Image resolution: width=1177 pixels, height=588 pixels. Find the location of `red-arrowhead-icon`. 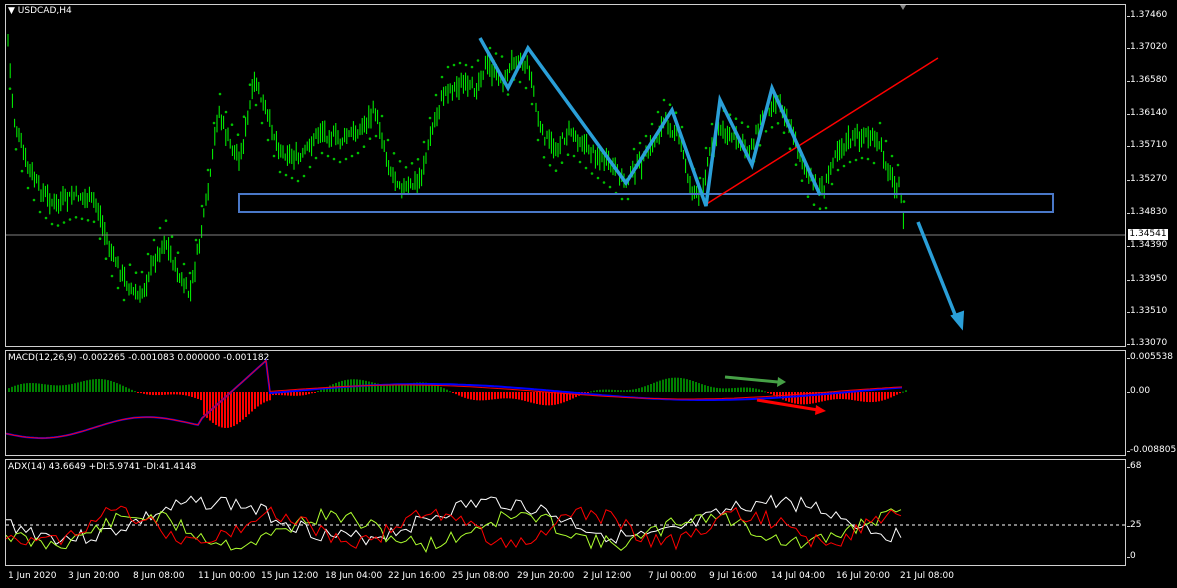

red-arrowhead-icon is located at coordinates (820, 410).